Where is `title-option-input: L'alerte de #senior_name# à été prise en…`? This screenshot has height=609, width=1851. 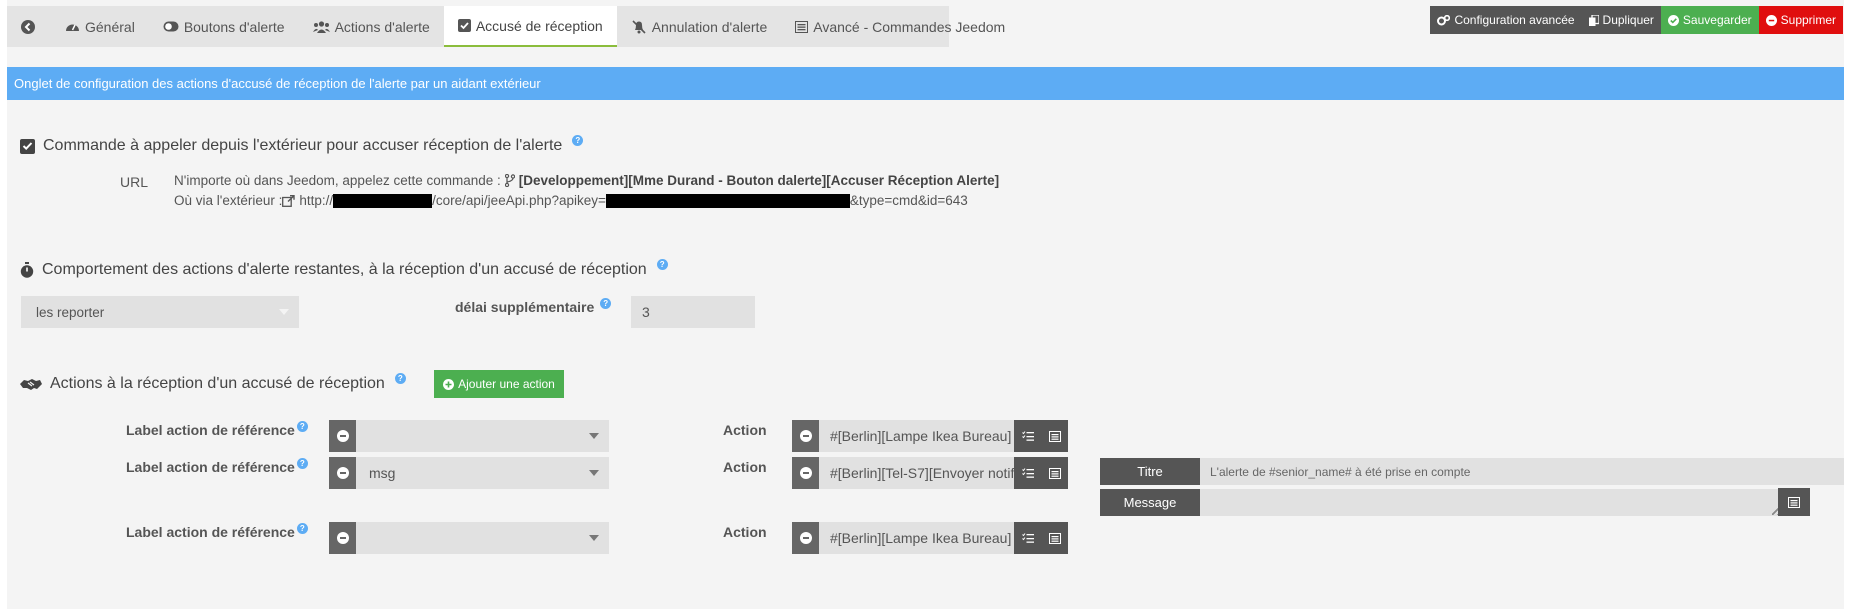
title-option-input: L'alerte de #senior_name# à été prise en… is located at coordinates (1522, 471).